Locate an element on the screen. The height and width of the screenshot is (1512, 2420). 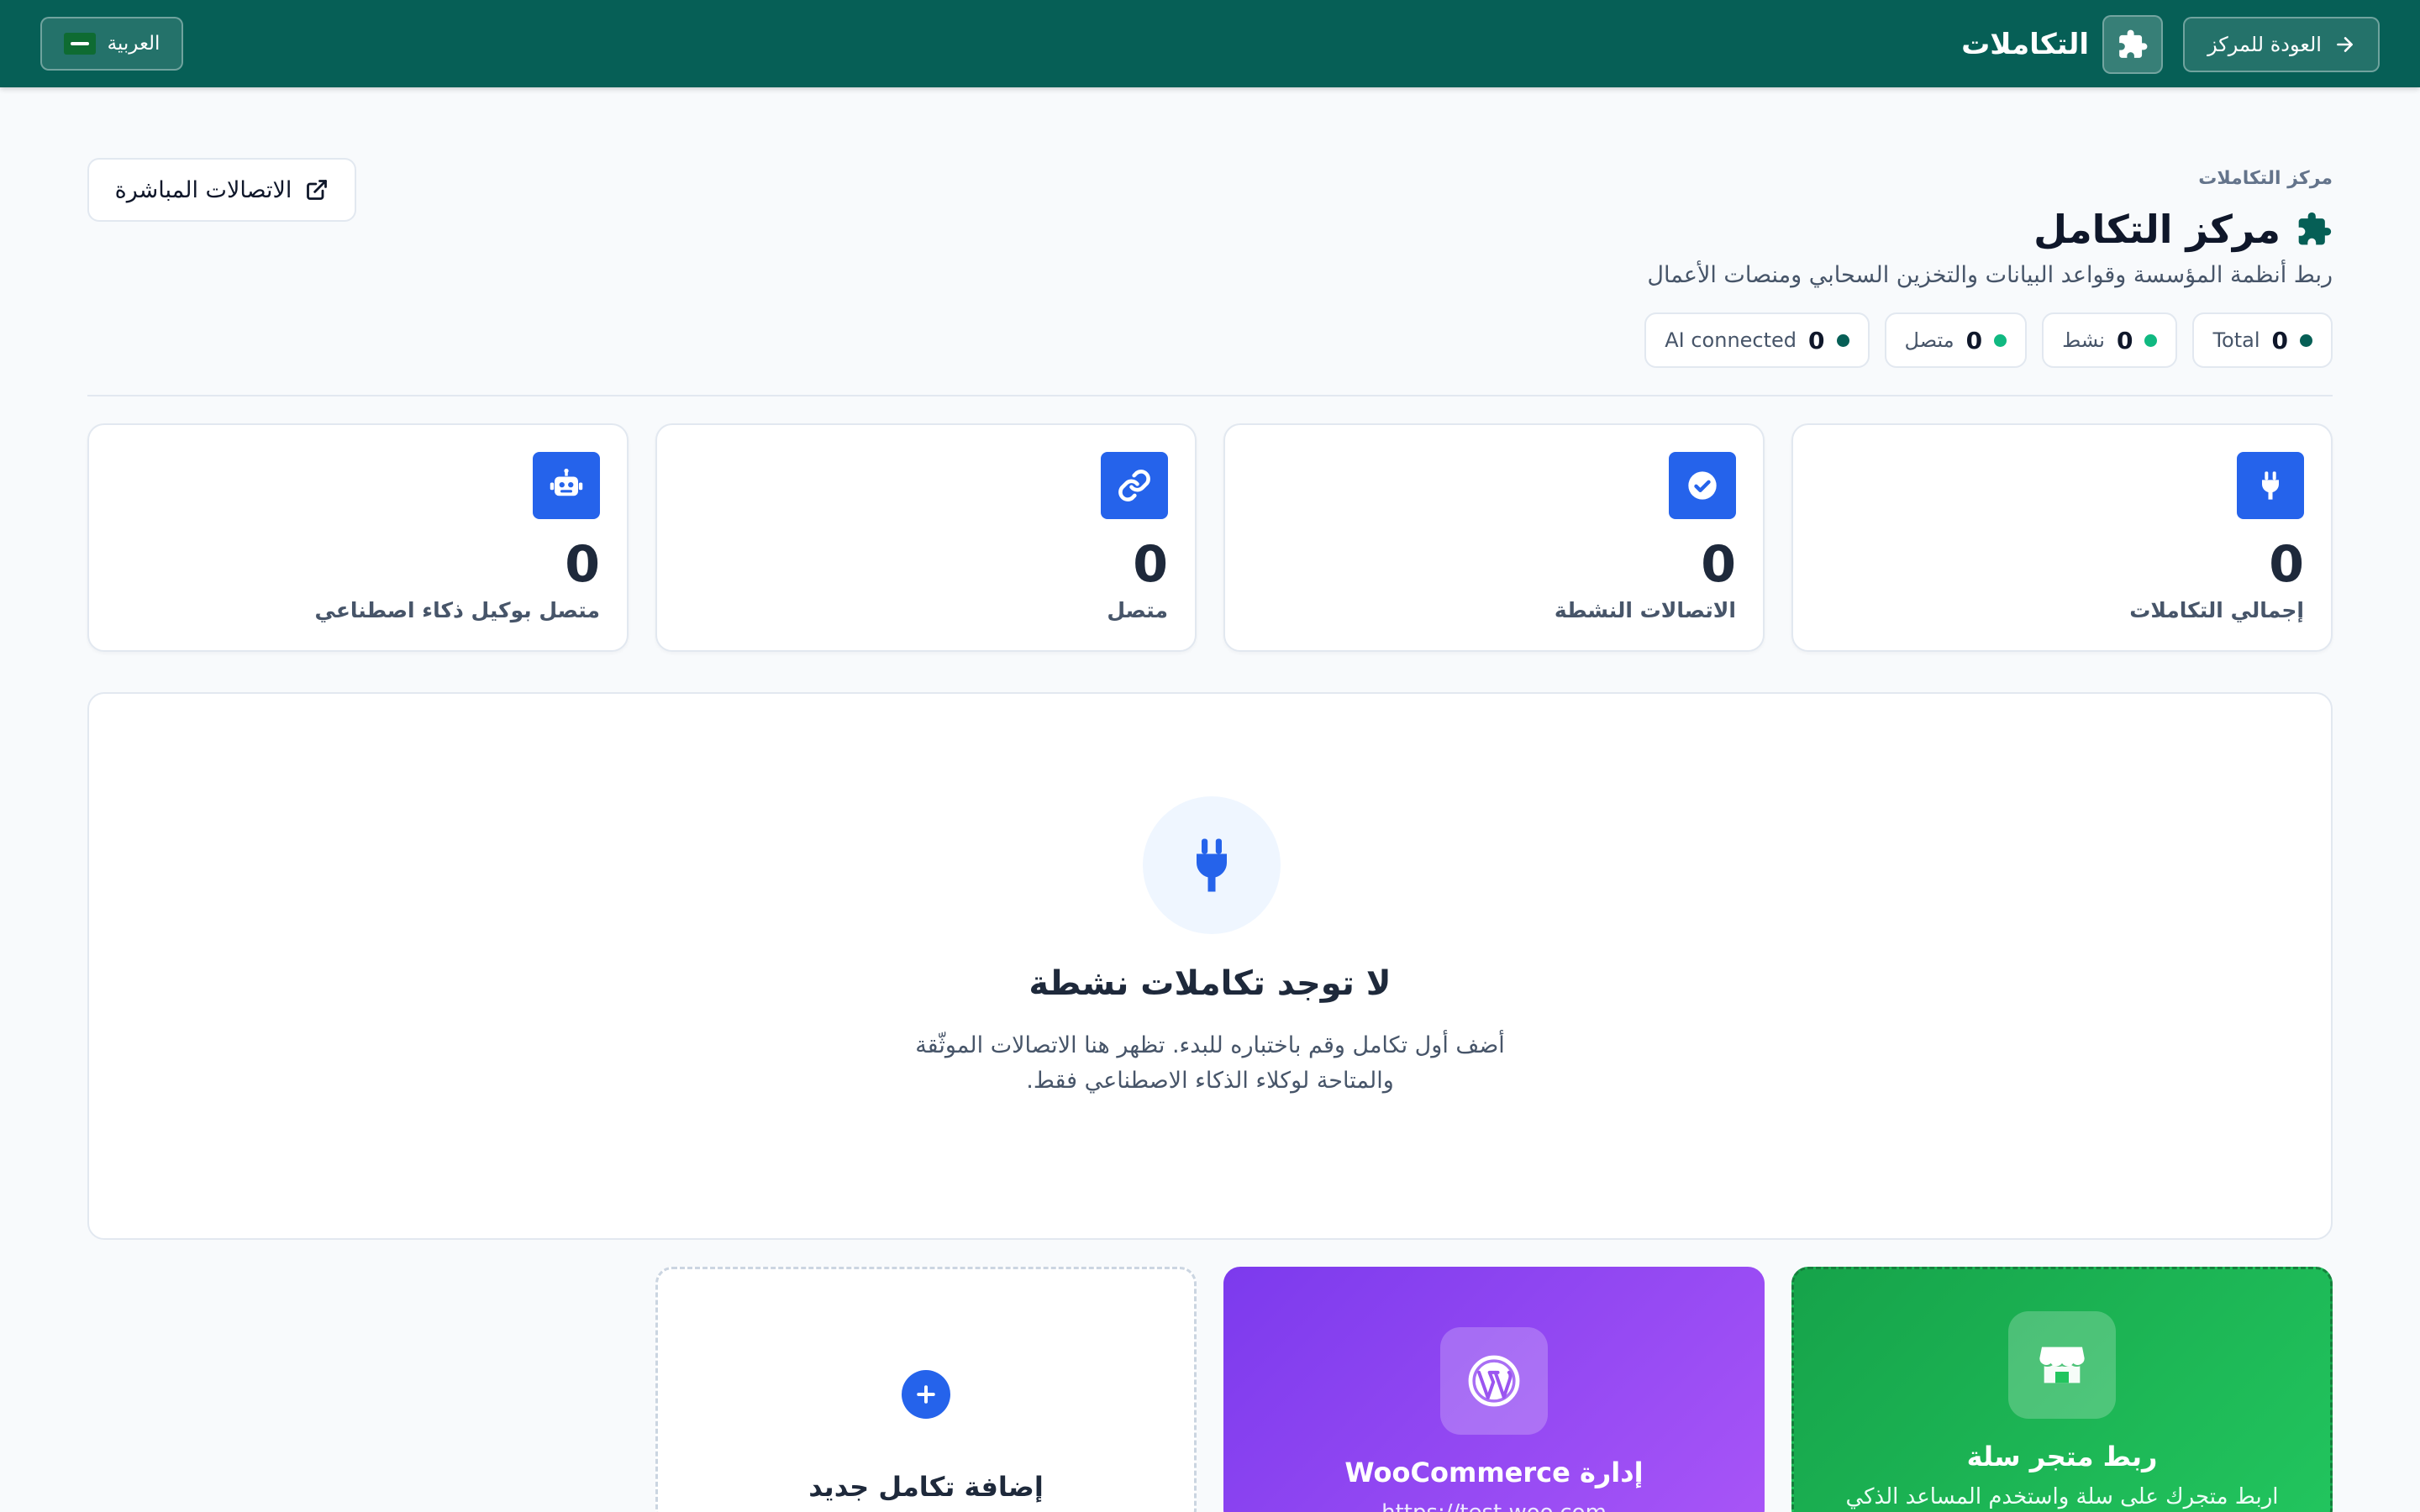
arrow-right-icon is located at coordinates (2345, 44).